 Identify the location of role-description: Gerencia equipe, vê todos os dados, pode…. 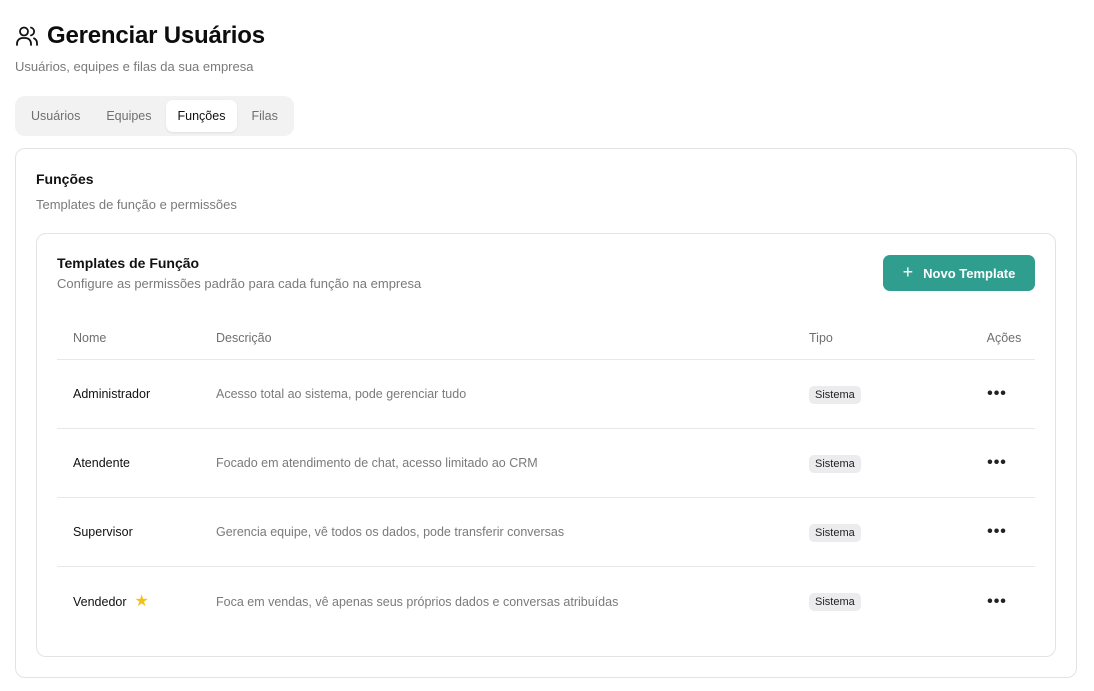
(390, 532).